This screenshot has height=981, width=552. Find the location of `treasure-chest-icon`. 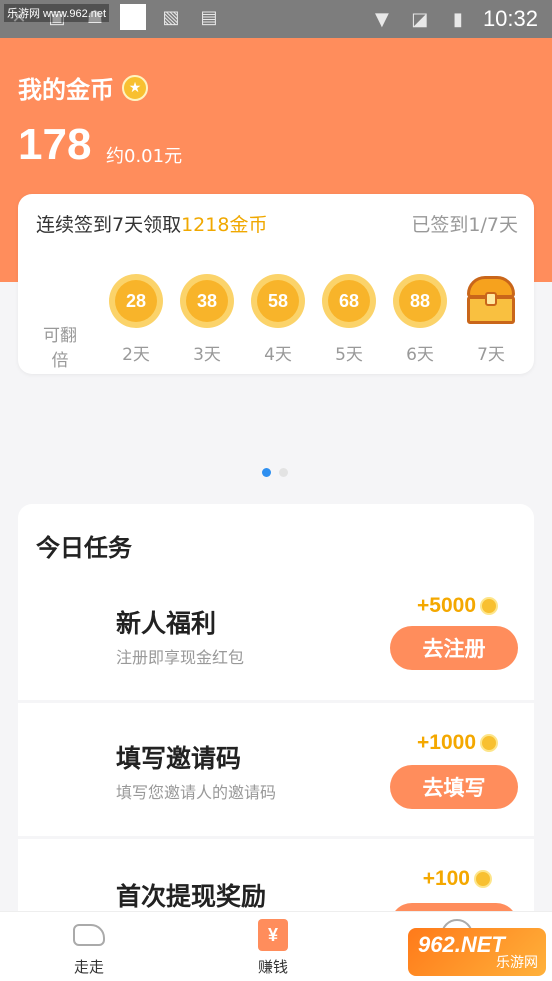

treasure-chest-icon is located at coordinates (491, 301).